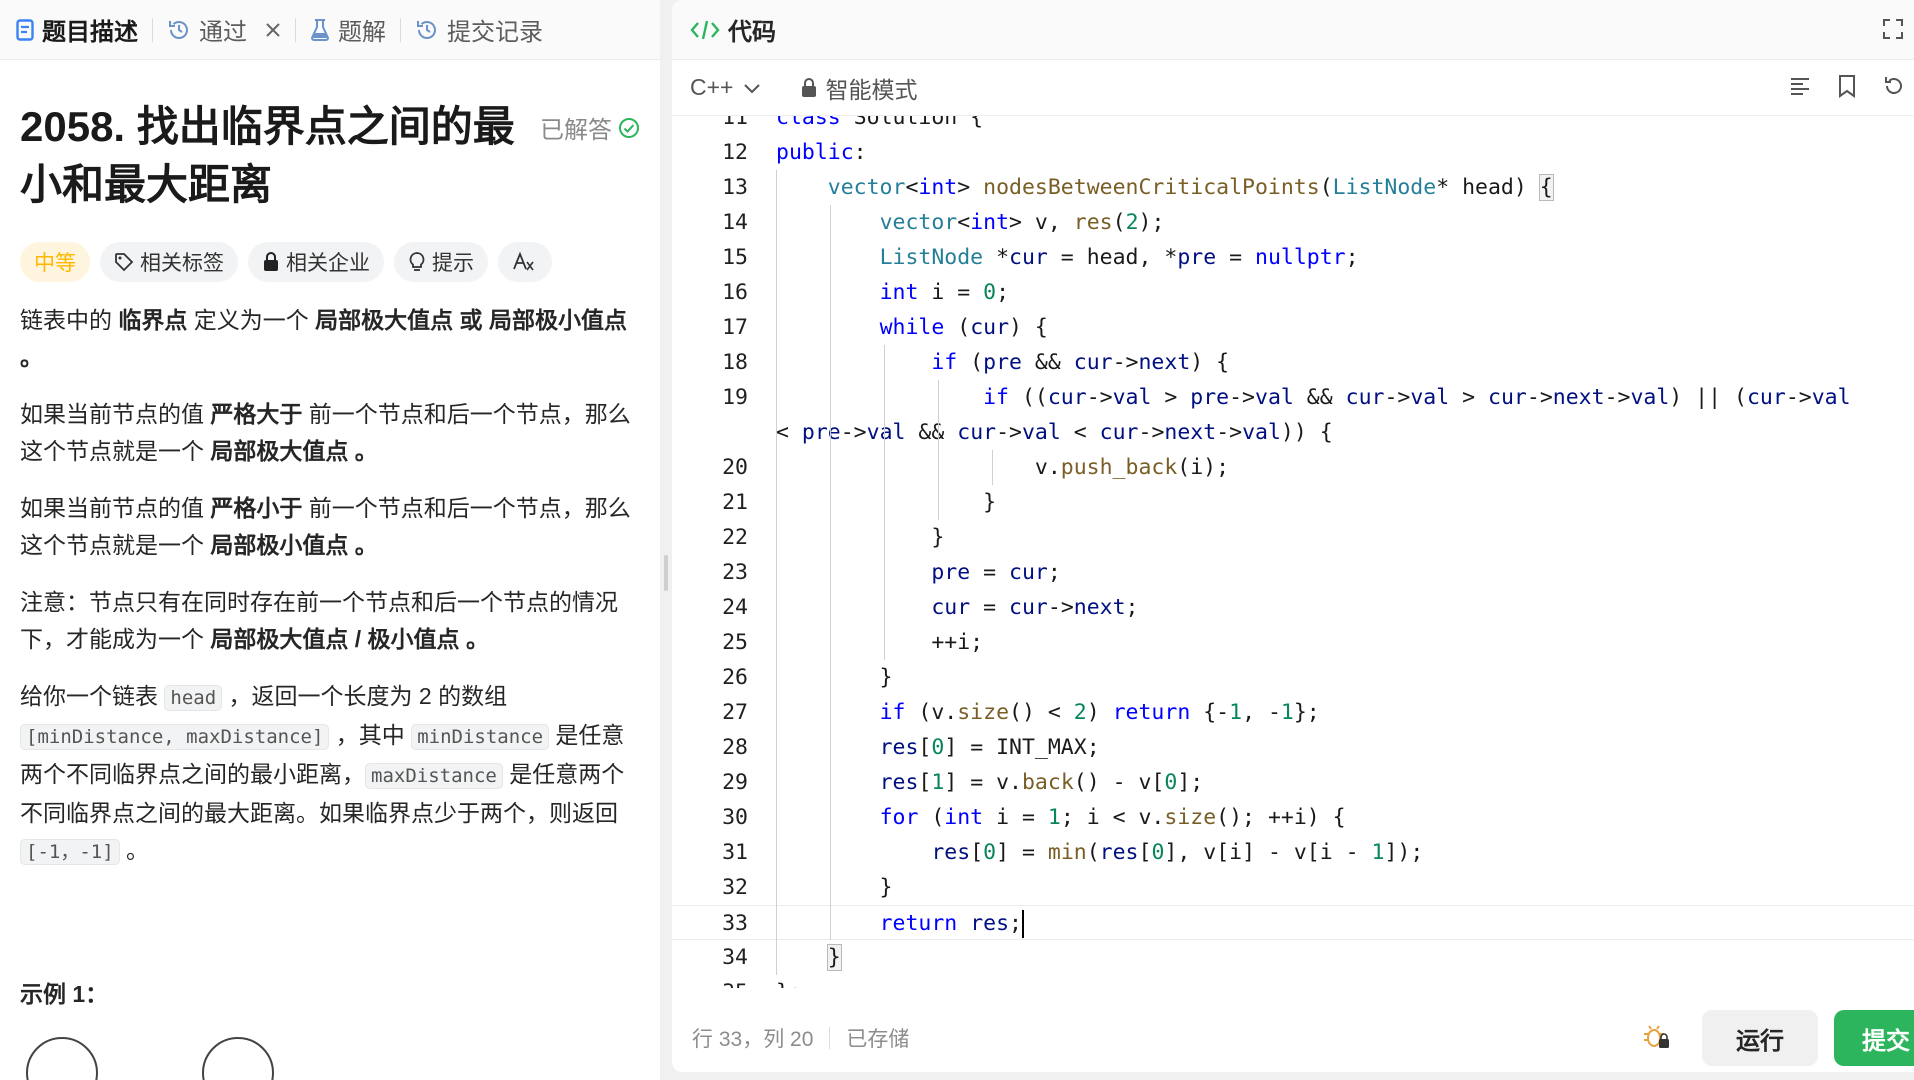  What do you see at coordinates (871, 89) in the screenshot?
I see `smart-mode-label: 智能模式` at bounding box center [871, 89].